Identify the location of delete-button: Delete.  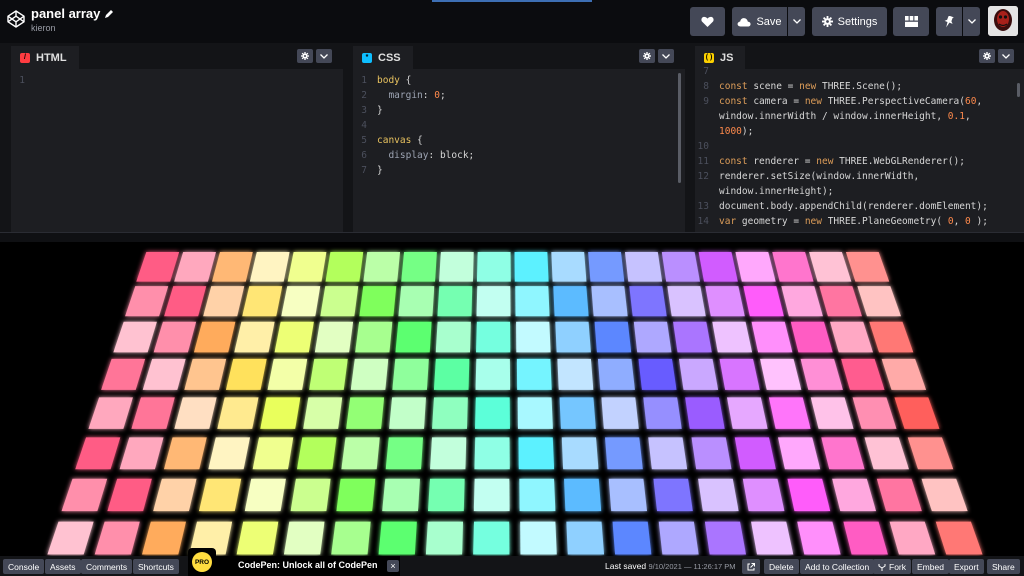
(781, 566).